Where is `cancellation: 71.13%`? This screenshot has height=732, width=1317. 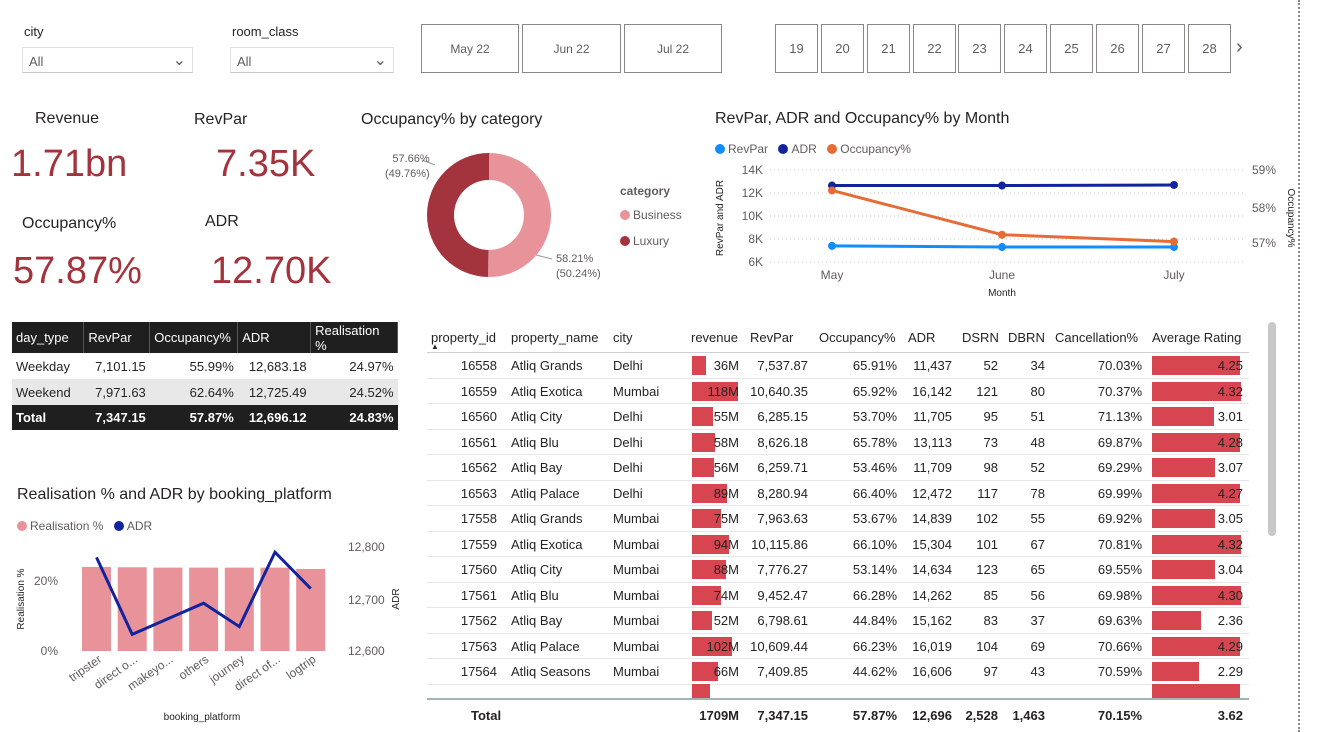 cancellation: 71.13% is located at coordinates (1119, 416).